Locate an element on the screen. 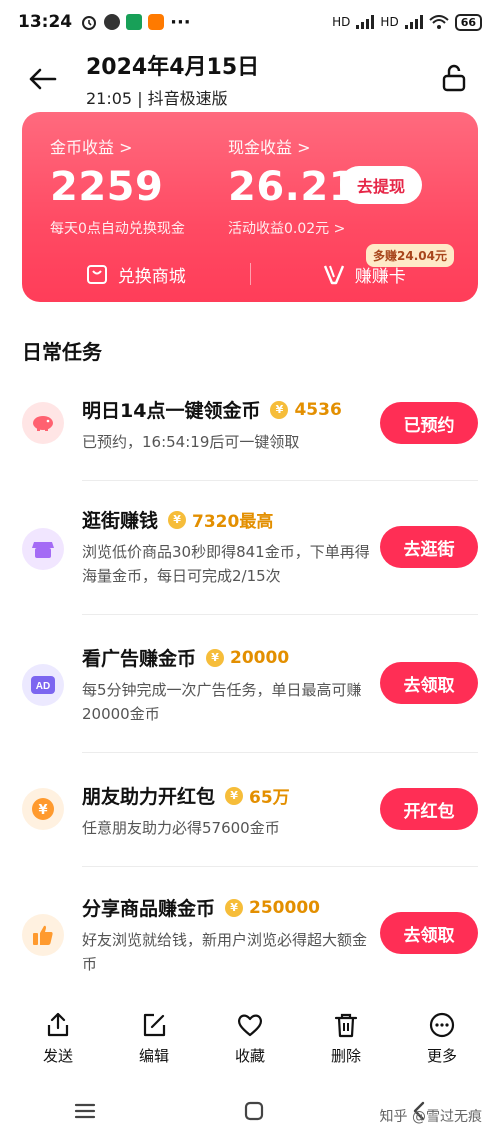 This screenshot has width=500, height=1139. cash-earnings: 现金收益 > 26.21 活动收益0.02元 > is located at coordinates (292, 186).